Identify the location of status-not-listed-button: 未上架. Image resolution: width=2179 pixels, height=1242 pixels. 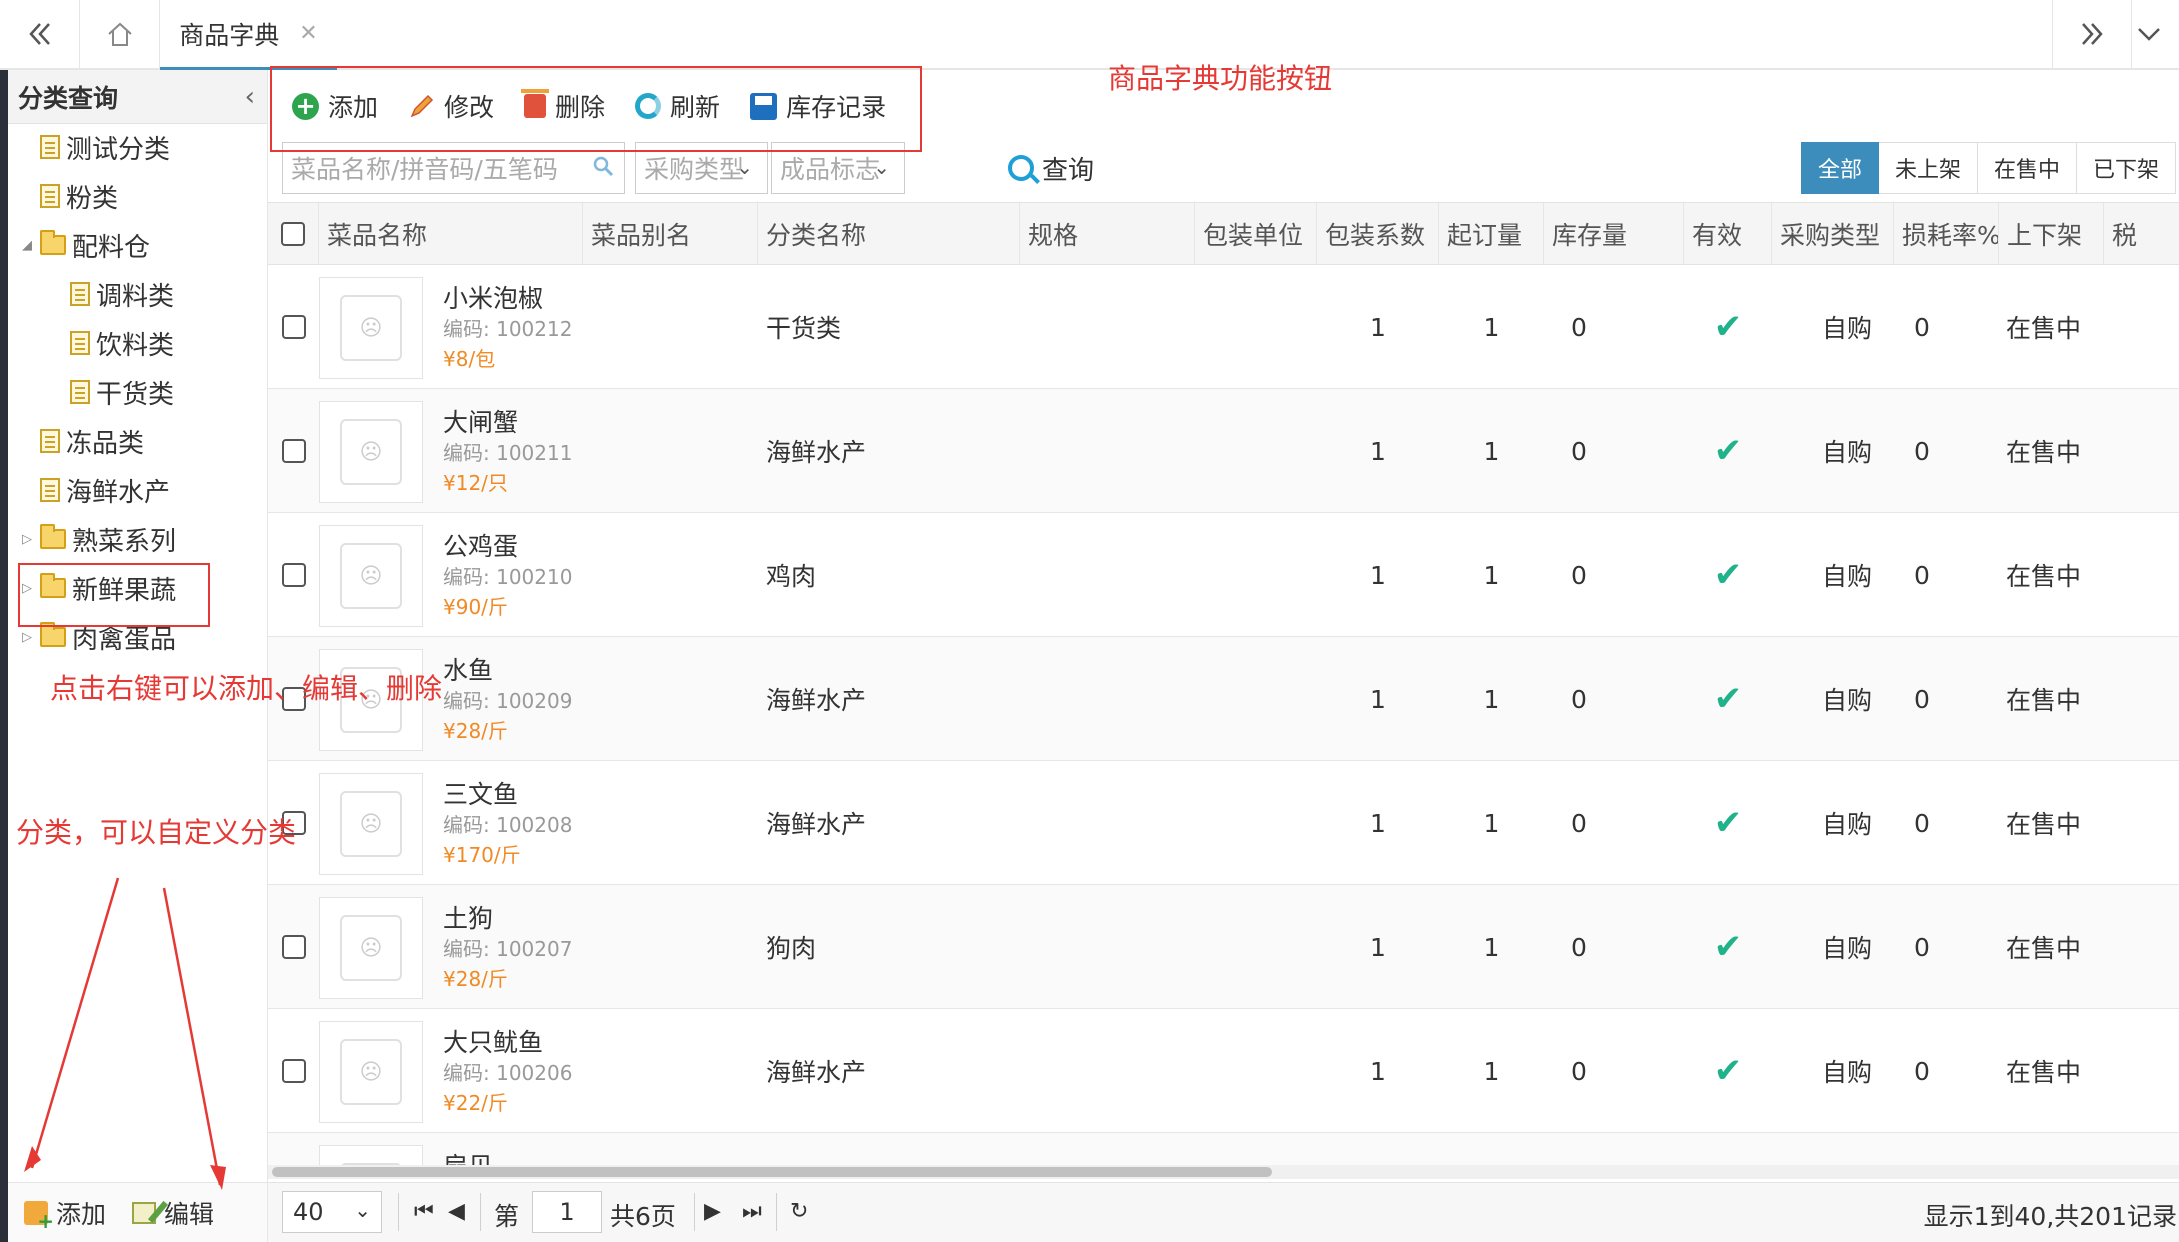
(1929, 168).